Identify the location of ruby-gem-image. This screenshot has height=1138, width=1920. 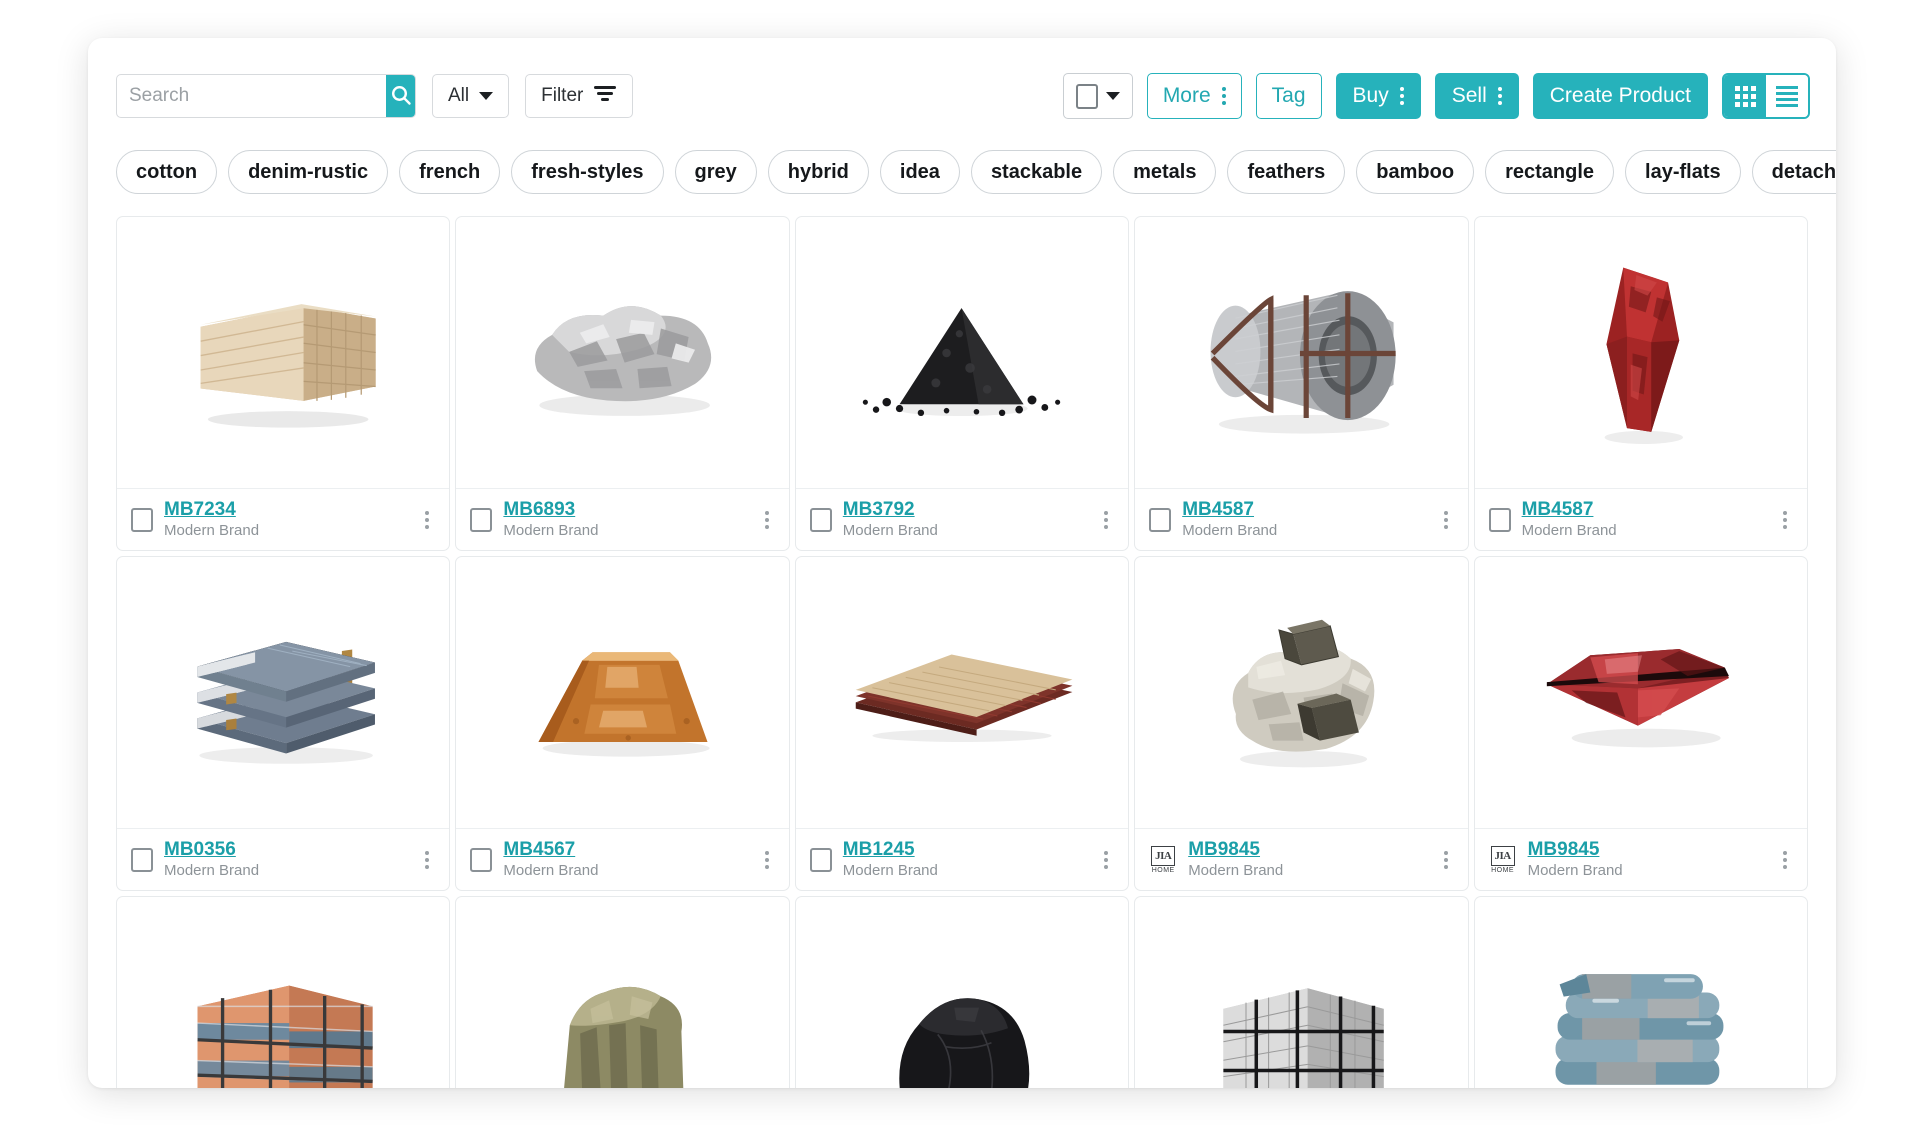
(1641, 692).